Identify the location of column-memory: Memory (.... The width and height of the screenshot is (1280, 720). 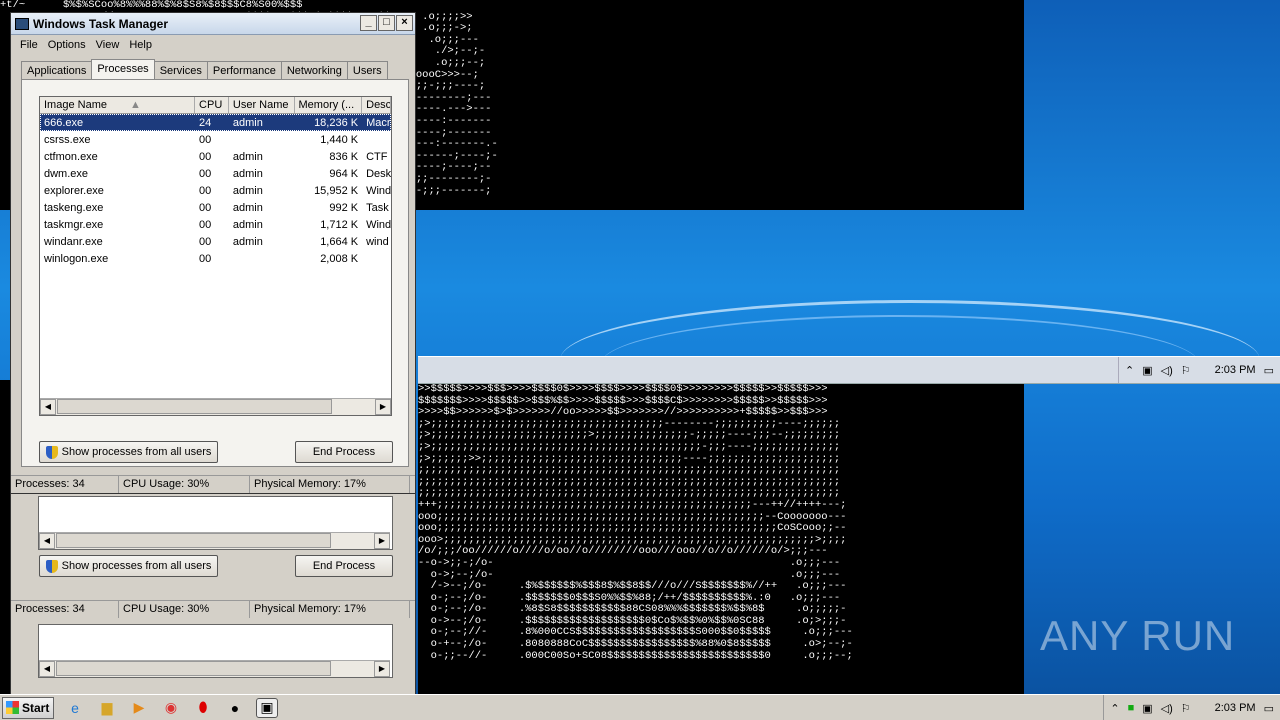
(329, 105).